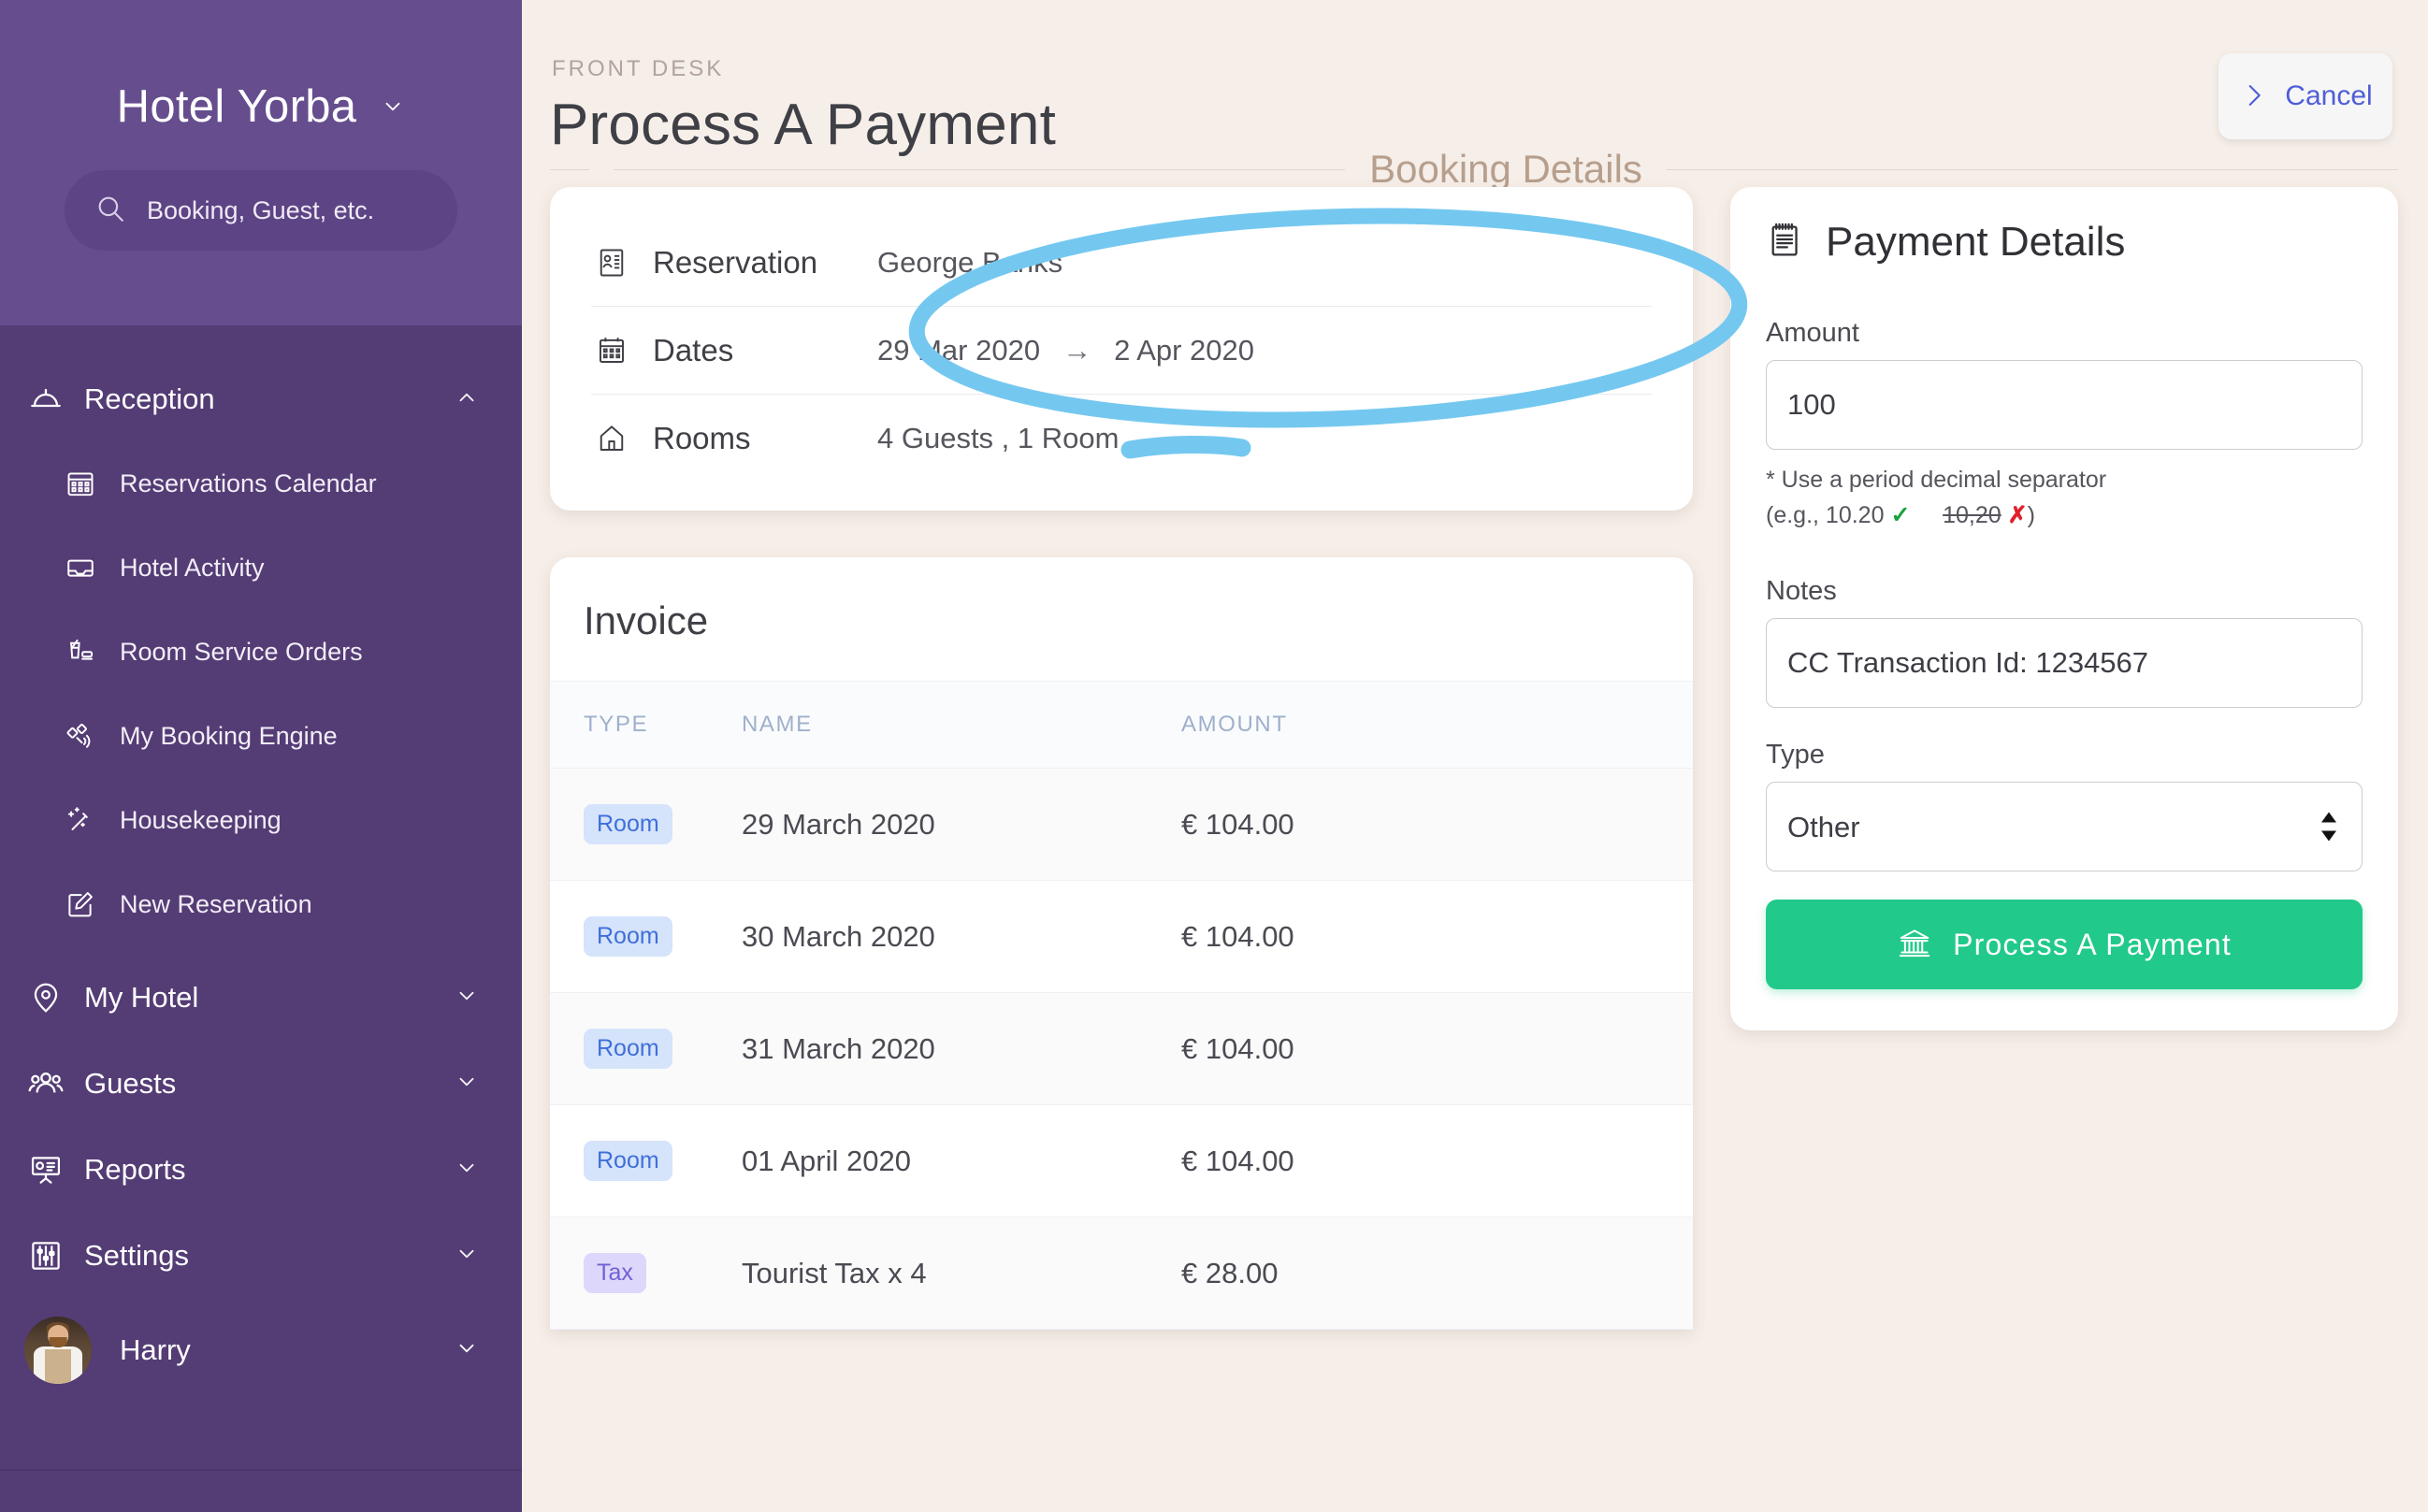  What do you see at coordinates (1972, 514) in the screenshot?
I see `hint-bad-example: 10,20` at bounding box center [1972, 514].